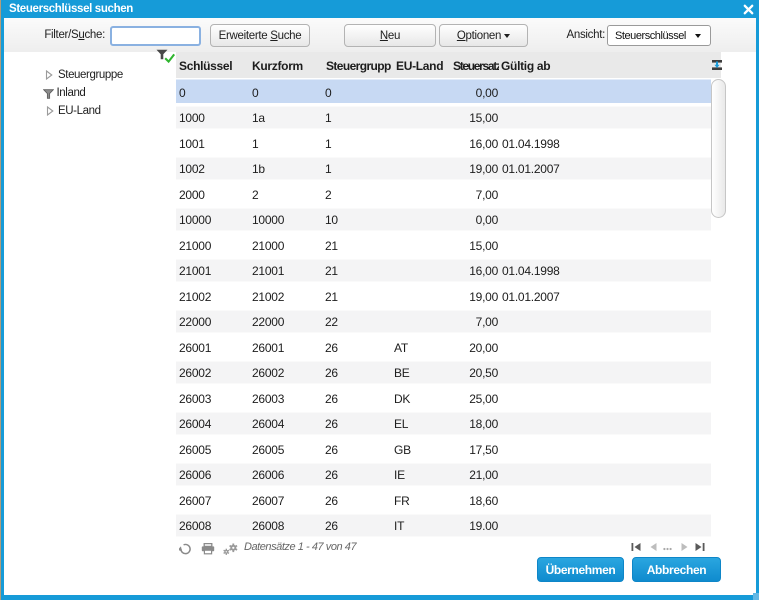  Describe the element at coordinates (483, 449) in the screenshot. I see `table-cell: 17,50` at that location.